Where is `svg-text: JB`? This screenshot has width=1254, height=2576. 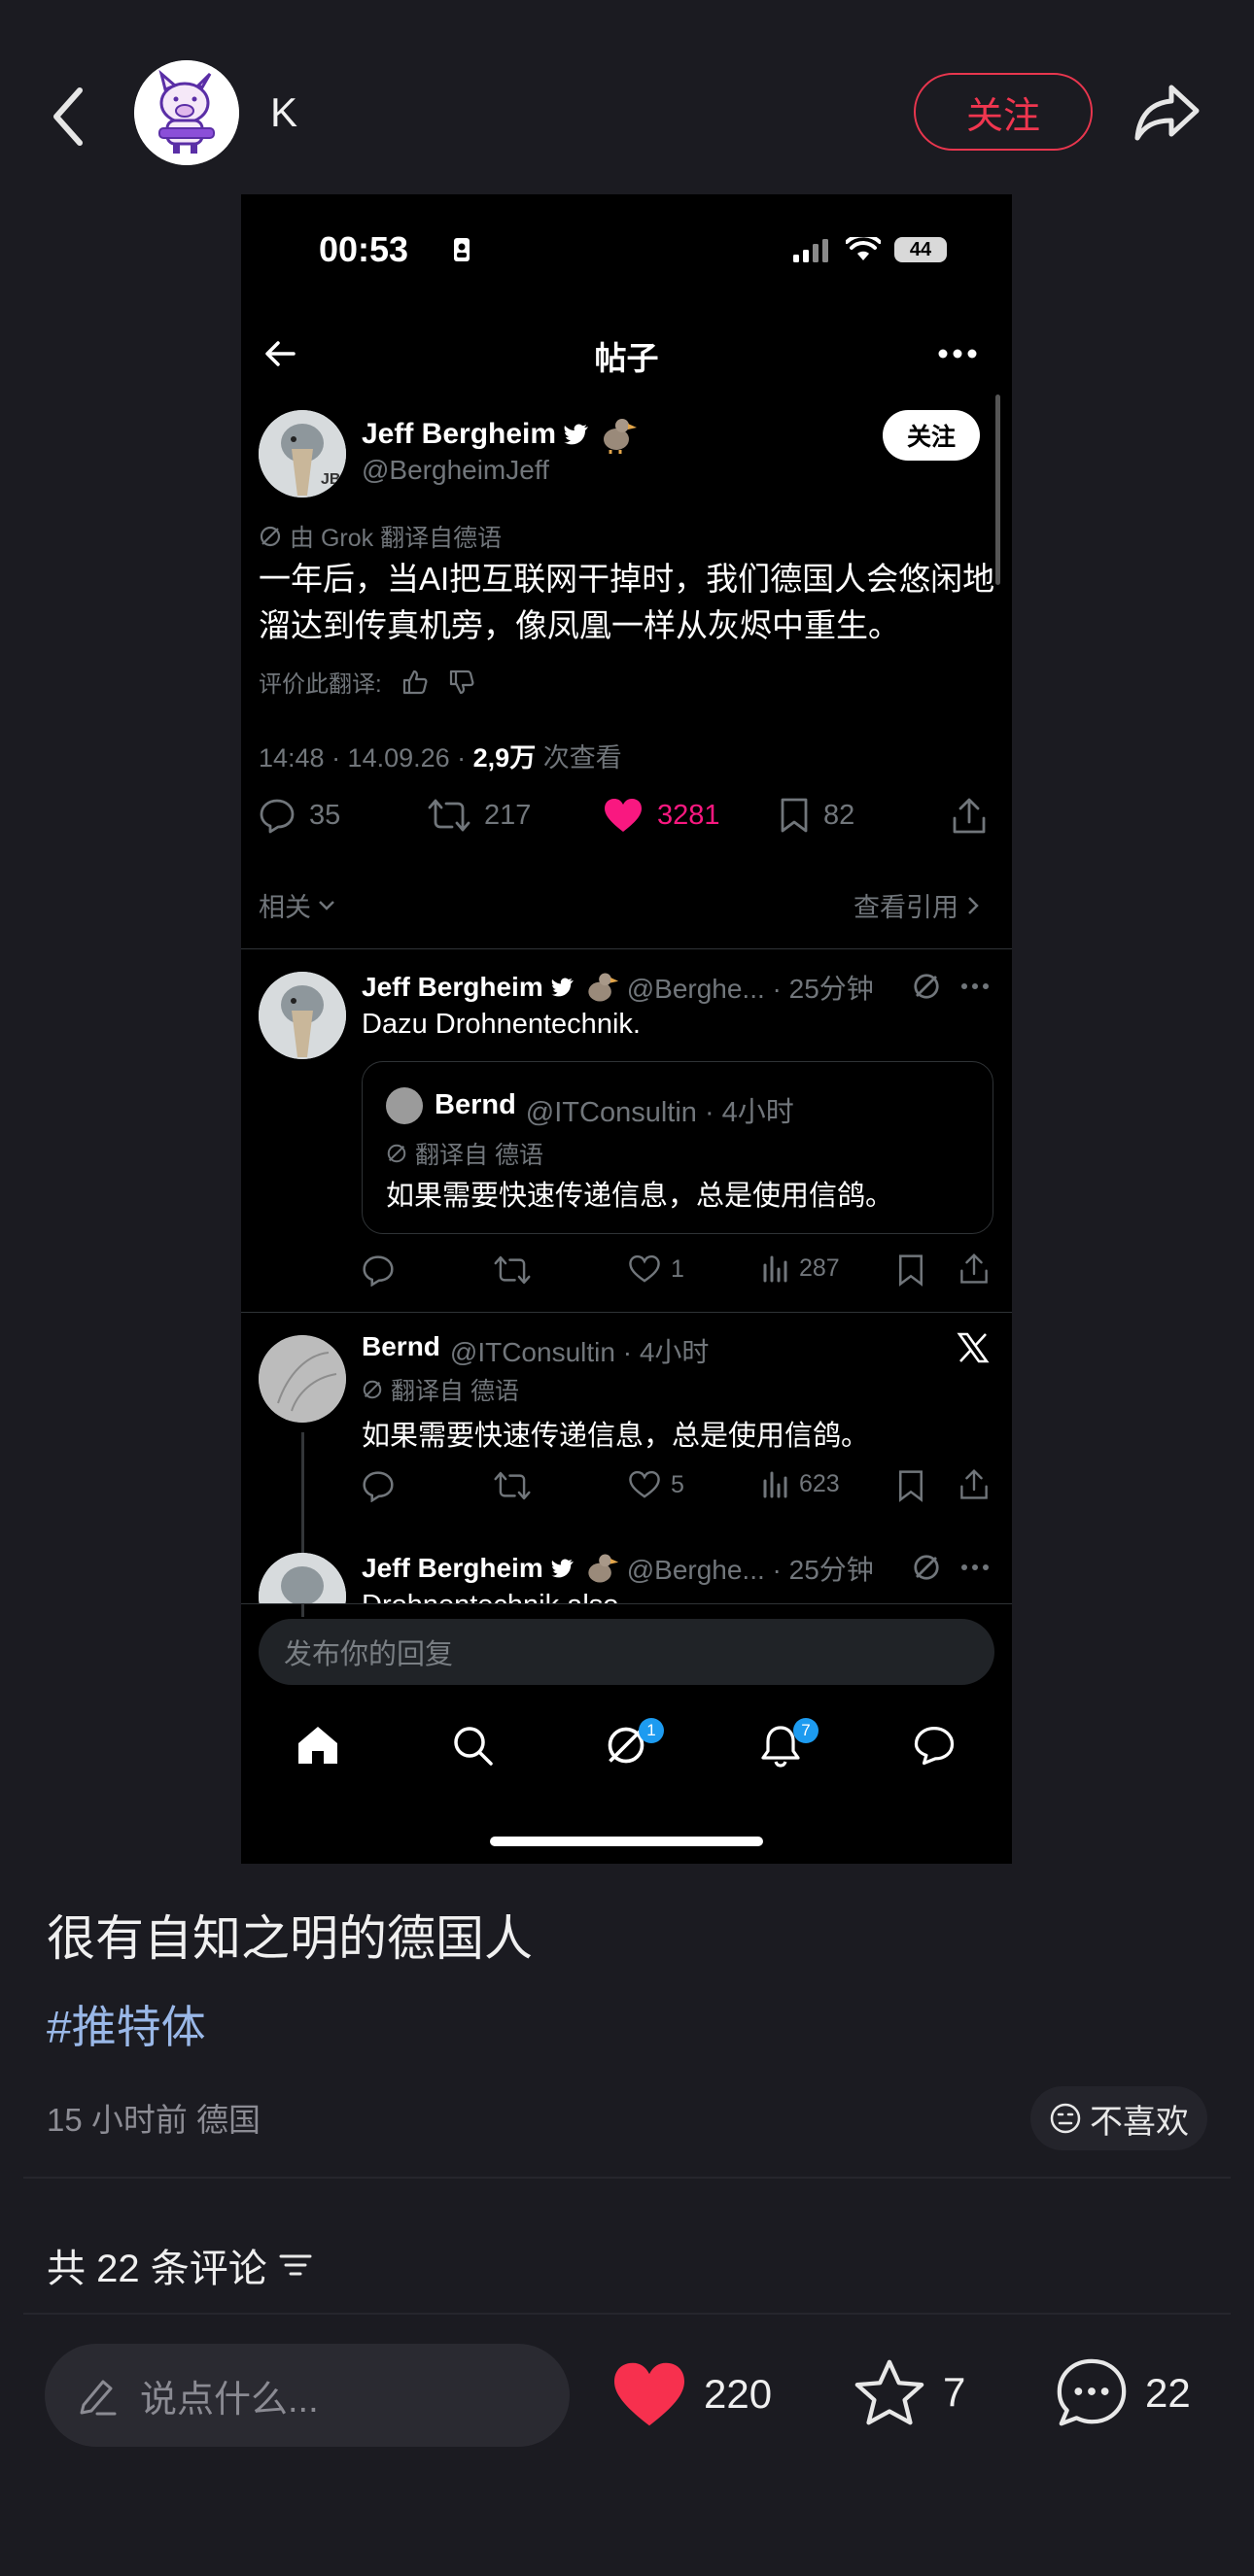
svg-text: JB is located at coordinates (330, 479).